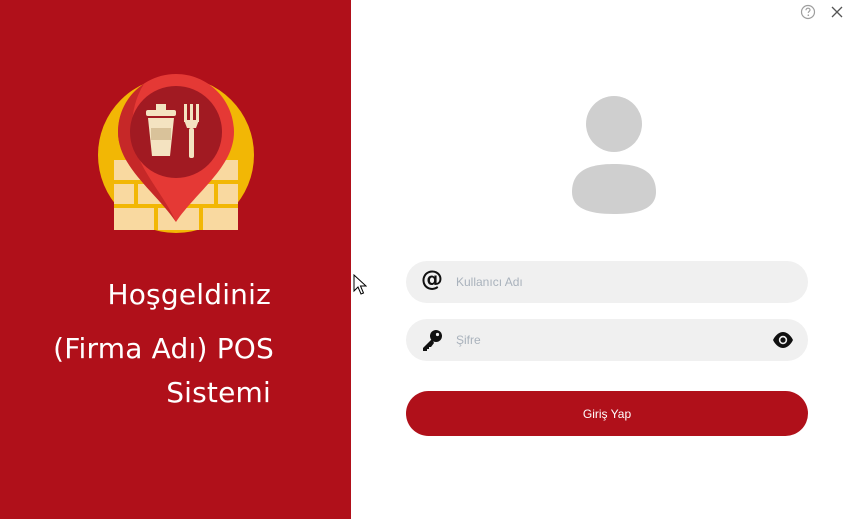 This screenshot has width=848, height=519. I want to click on username-input, so click(606, 282).